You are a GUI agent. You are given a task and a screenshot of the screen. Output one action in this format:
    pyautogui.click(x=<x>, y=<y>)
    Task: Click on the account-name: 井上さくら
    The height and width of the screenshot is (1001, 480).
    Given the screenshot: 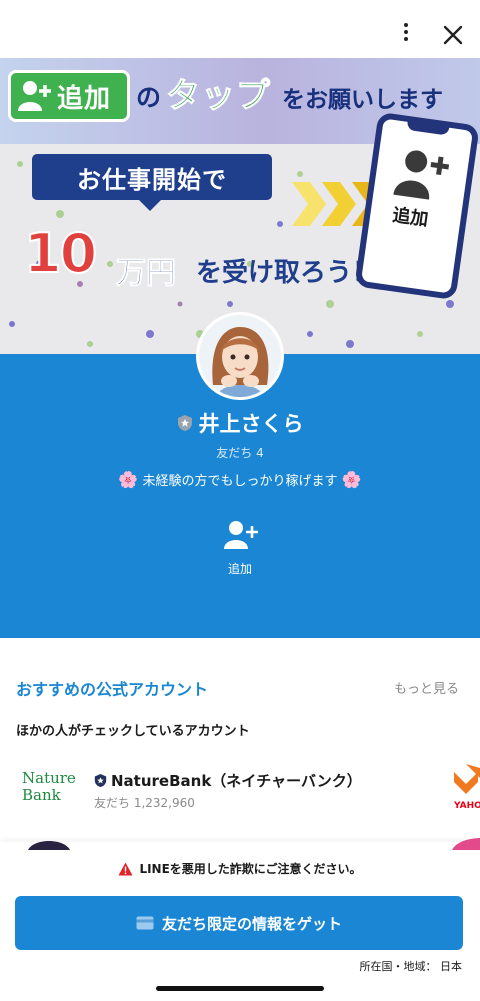 What is the action you would take?
    pyautogui.click(x=251, y=424)
    